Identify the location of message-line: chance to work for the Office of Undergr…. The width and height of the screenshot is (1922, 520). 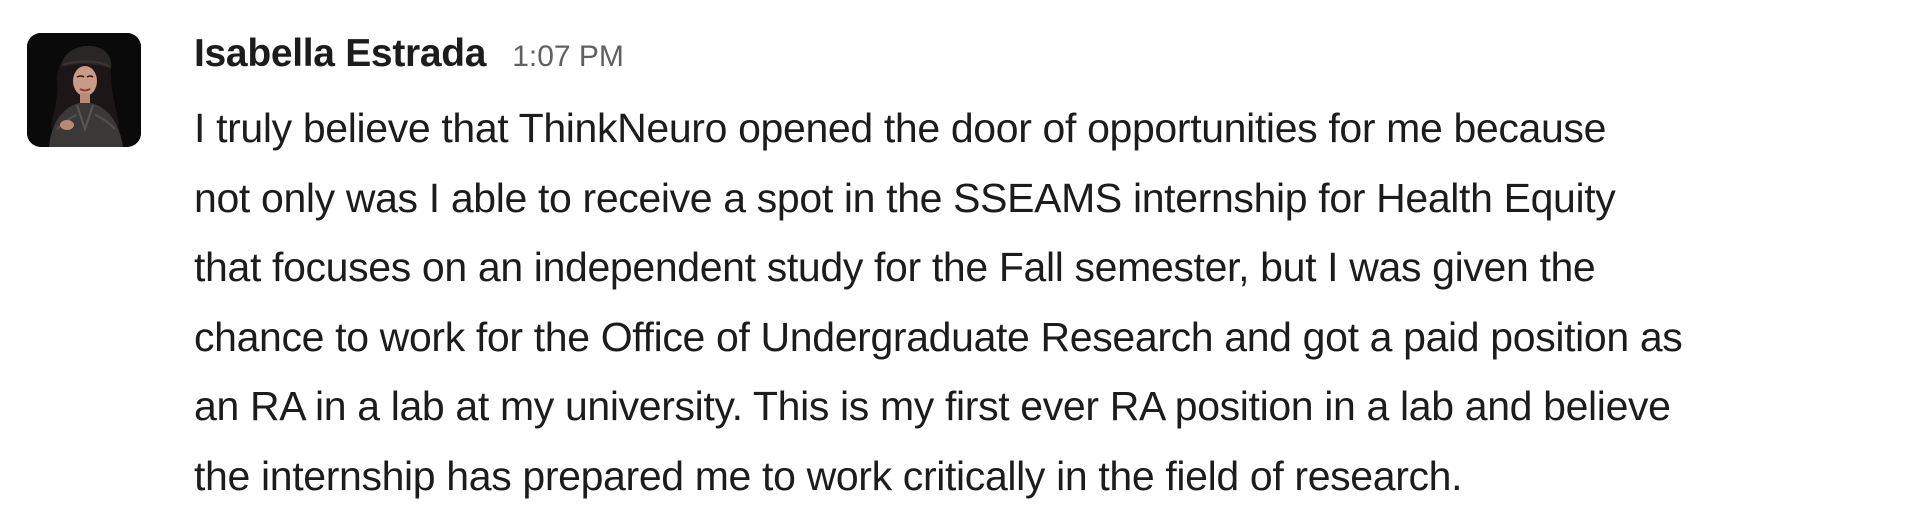
(938, 336).